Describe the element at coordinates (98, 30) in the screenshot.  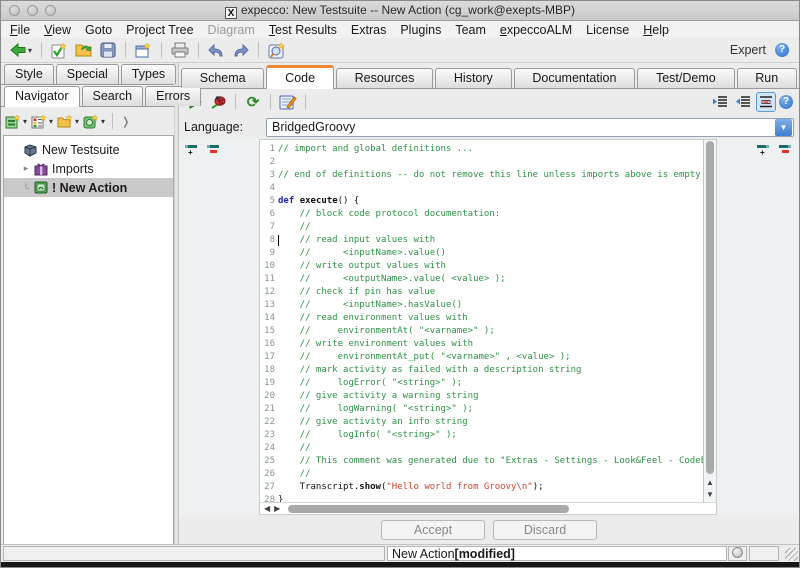
I see `menu-goto: Goto` at that location.